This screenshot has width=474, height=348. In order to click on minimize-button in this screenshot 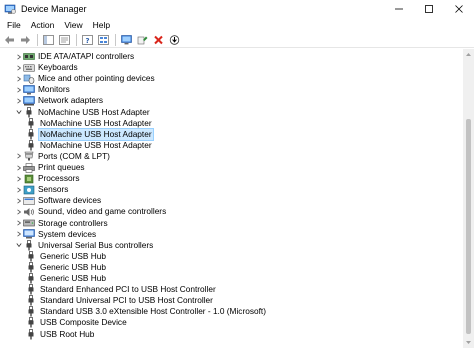, I will do `click(399, 9)`.